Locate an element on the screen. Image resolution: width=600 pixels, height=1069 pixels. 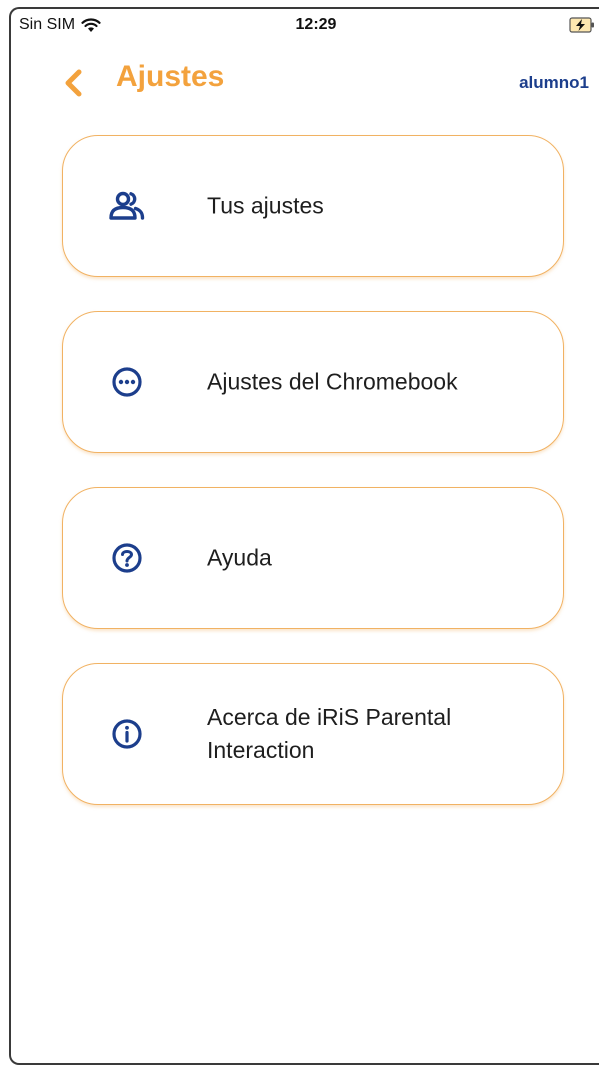
menu-item-your-settings: Tus ajustes is located at coordinates (313, 206).